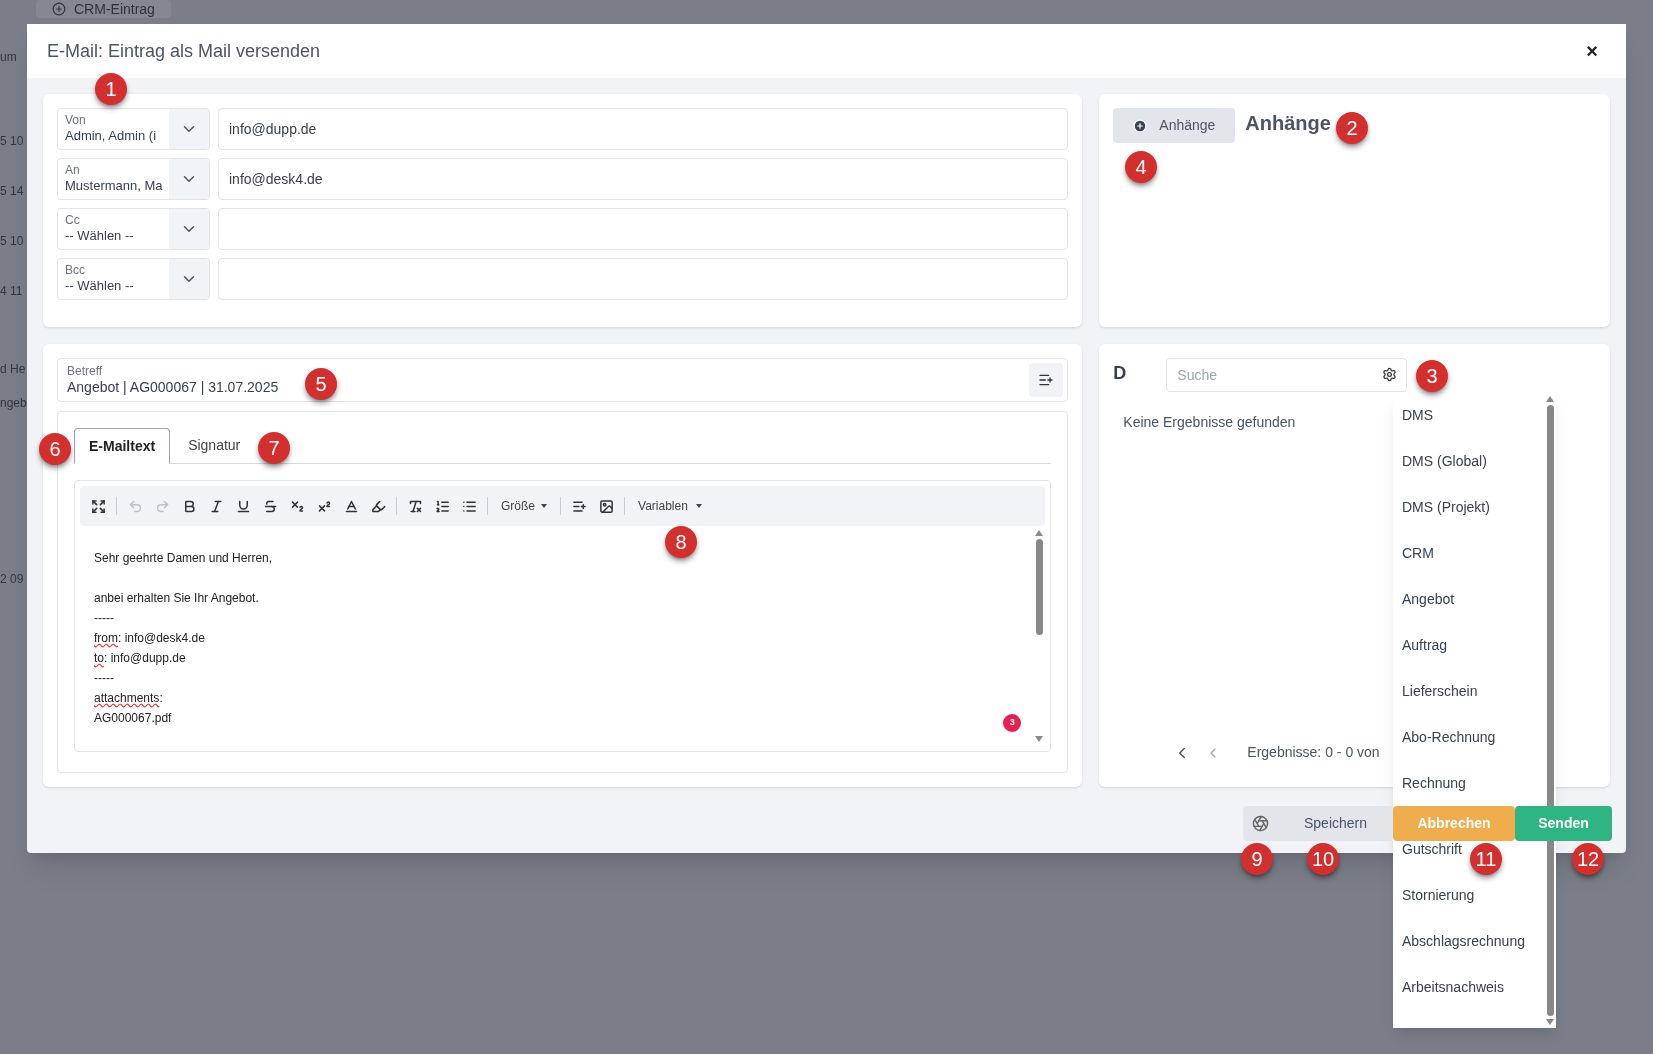 Image resolution: width=1653 pixels, height=1054 pixels. I want to click on editor-tab: Signatur, so click(214, 445).